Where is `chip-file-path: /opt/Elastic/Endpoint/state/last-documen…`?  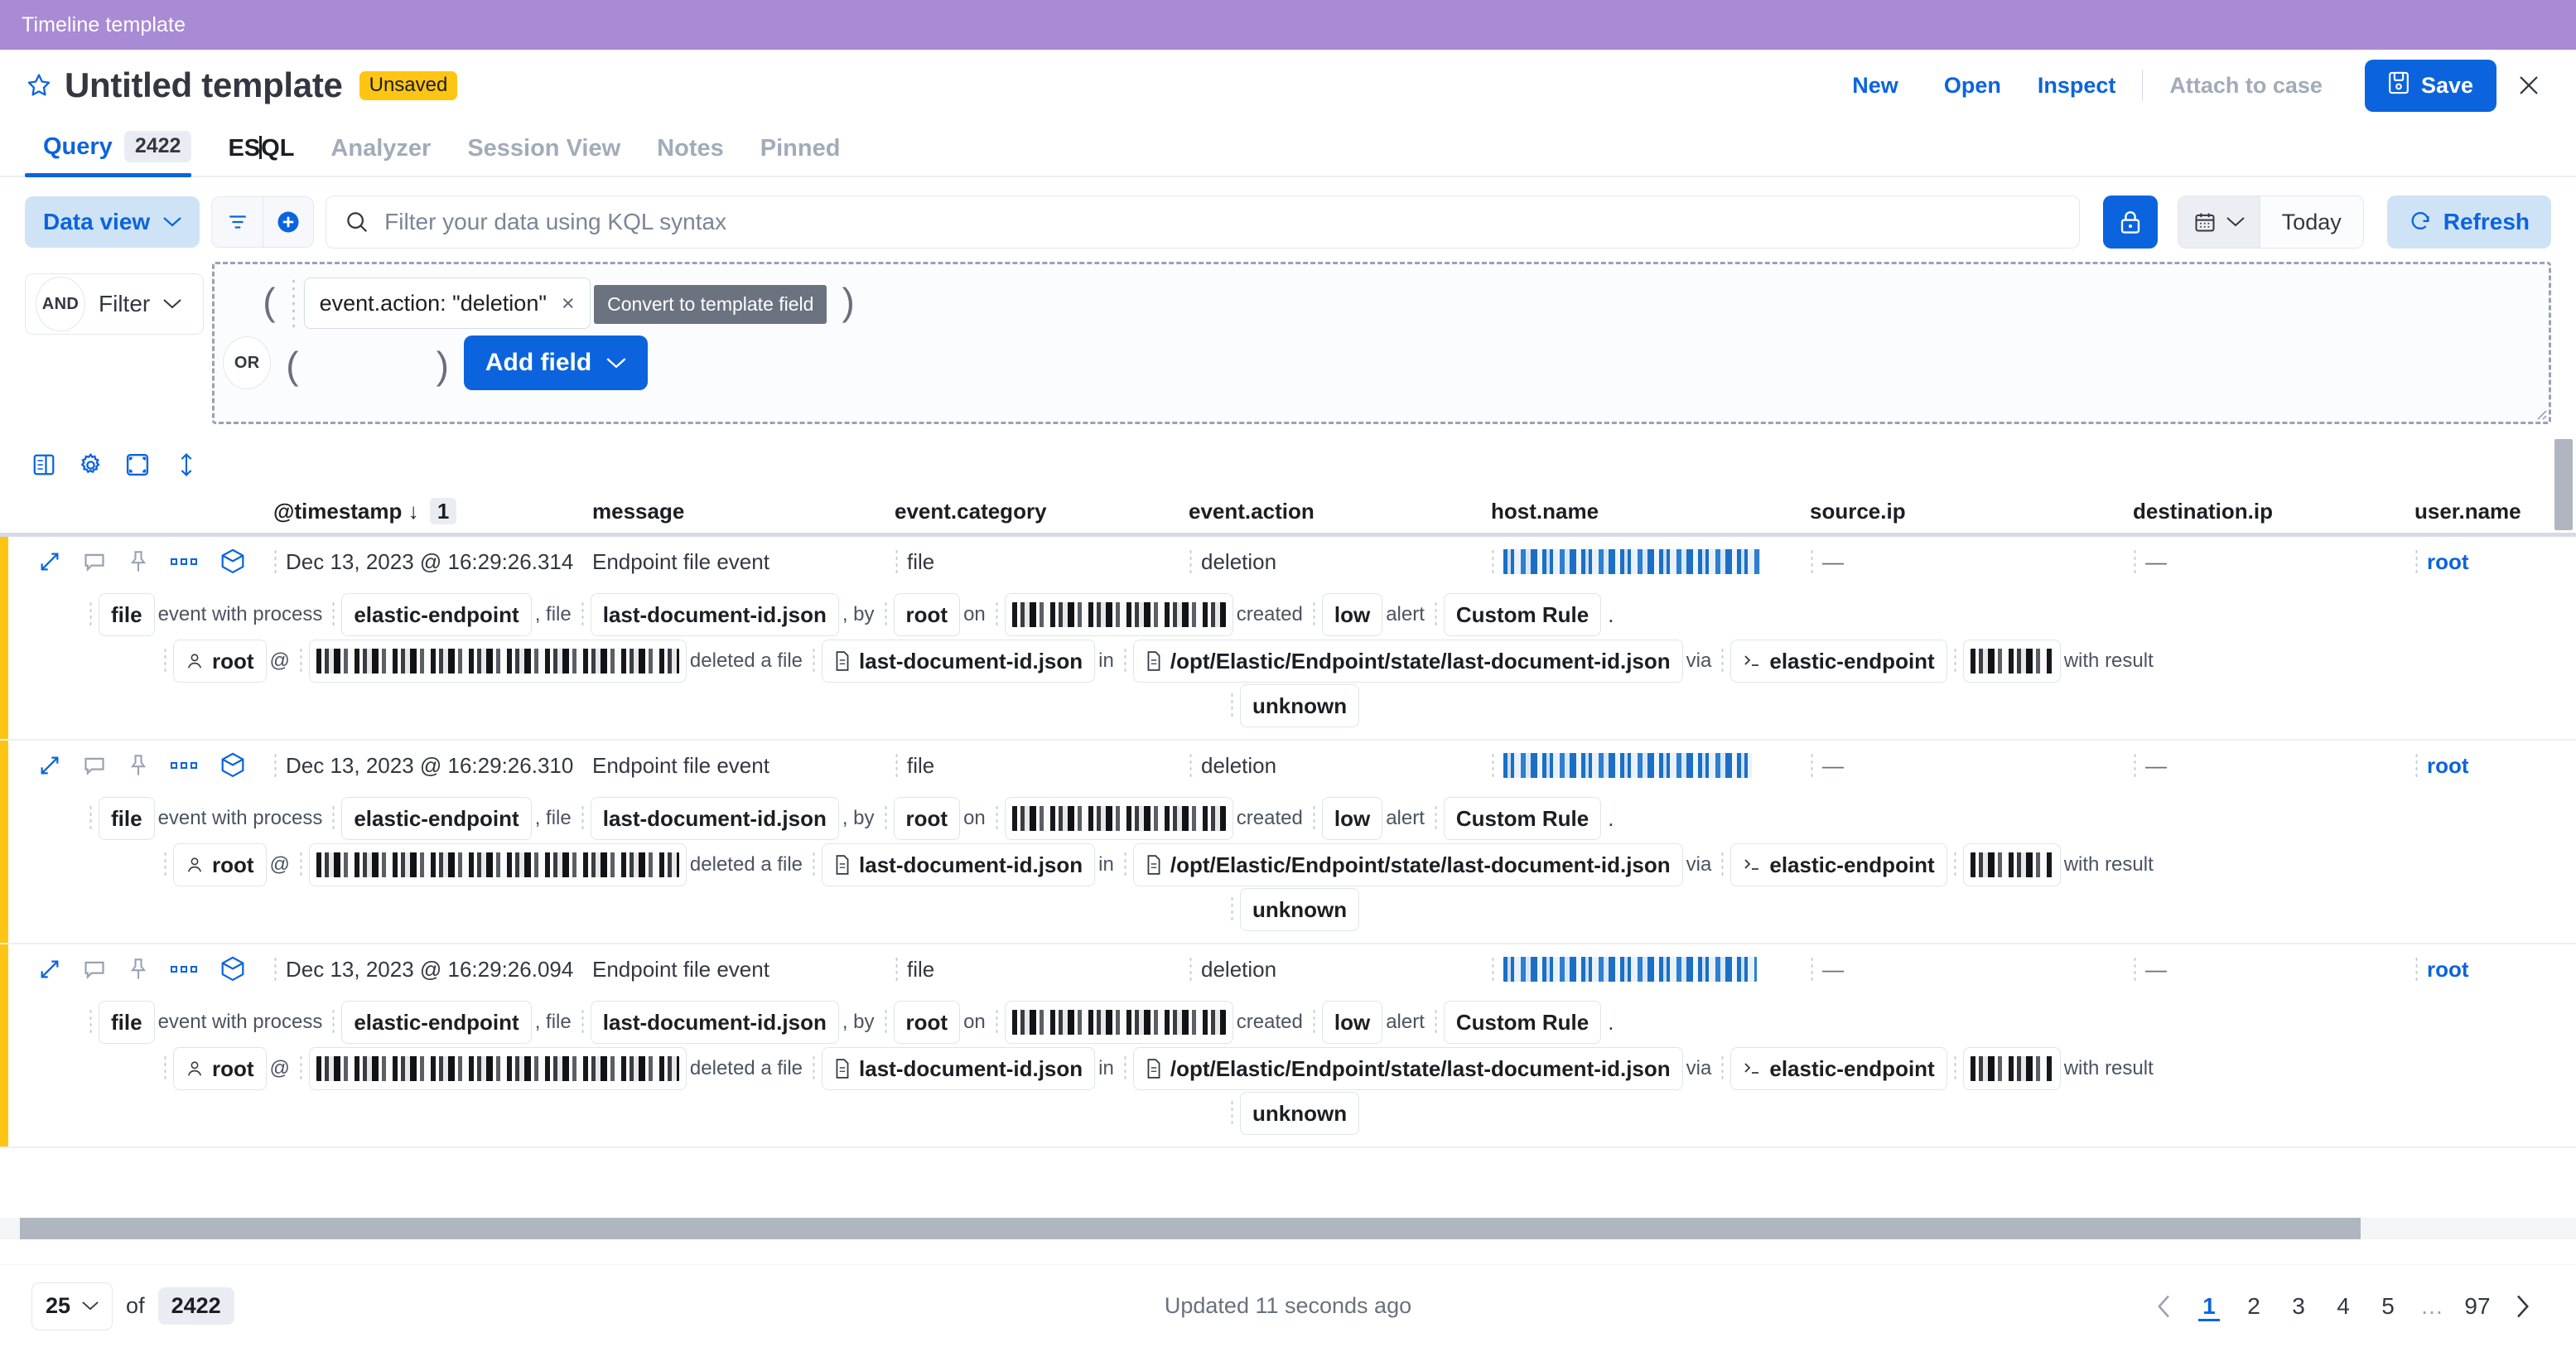 chip-file-path: /opt/Elastic/Endpoint/state/last-documen… is located at coordinates (1407, 865).